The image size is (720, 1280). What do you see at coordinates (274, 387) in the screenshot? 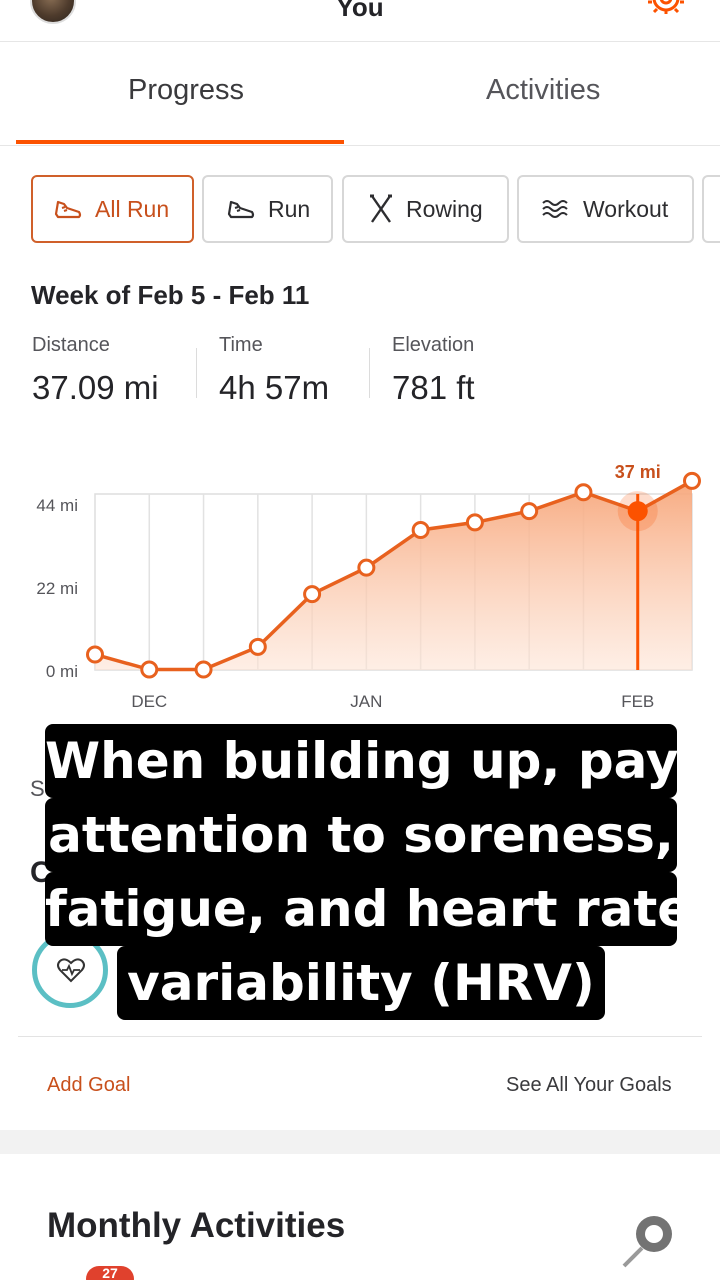
I see `stat-value: 4h 57m` at bounding box center [274, 387].